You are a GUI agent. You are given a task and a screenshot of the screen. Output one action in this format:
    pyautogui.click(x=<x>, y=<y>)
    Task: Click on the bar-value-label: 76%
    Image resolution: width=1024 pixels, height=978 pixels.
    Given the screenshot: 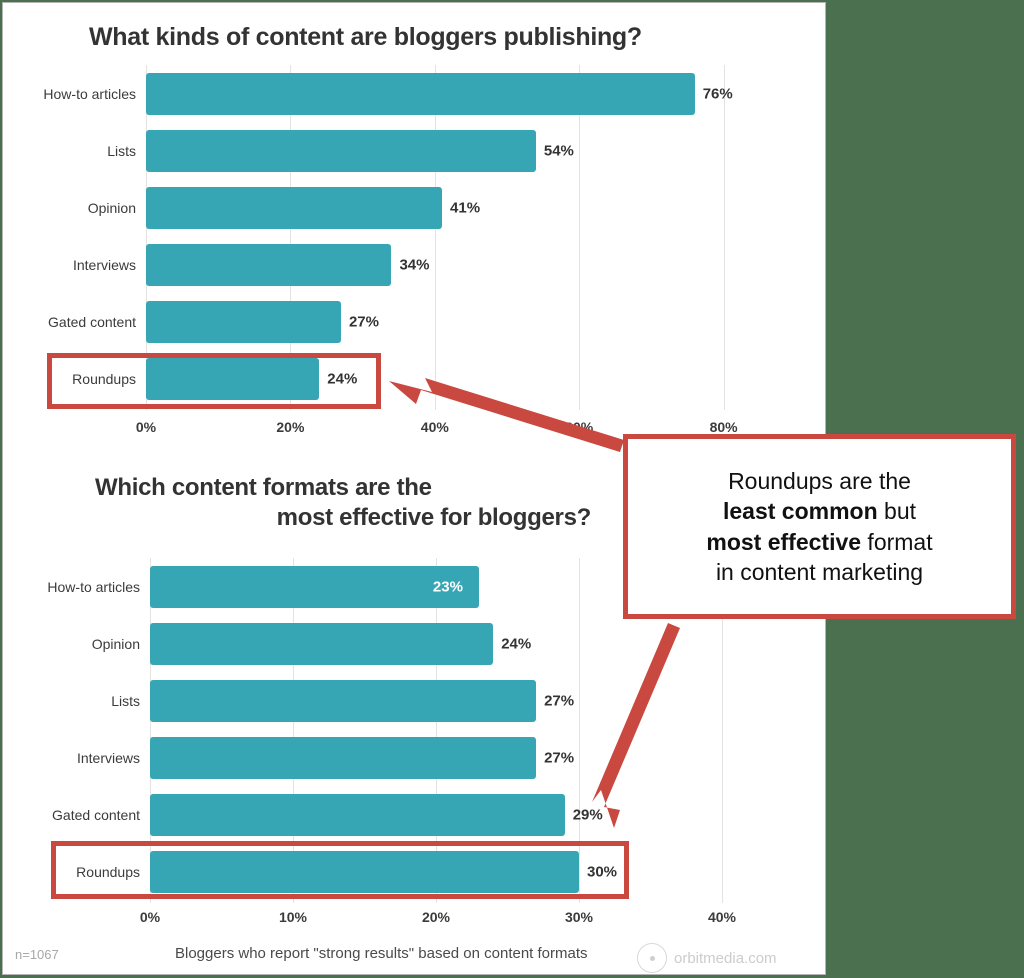 What is the action you would take?
    pyautogui.click(x=717, y=93)
    